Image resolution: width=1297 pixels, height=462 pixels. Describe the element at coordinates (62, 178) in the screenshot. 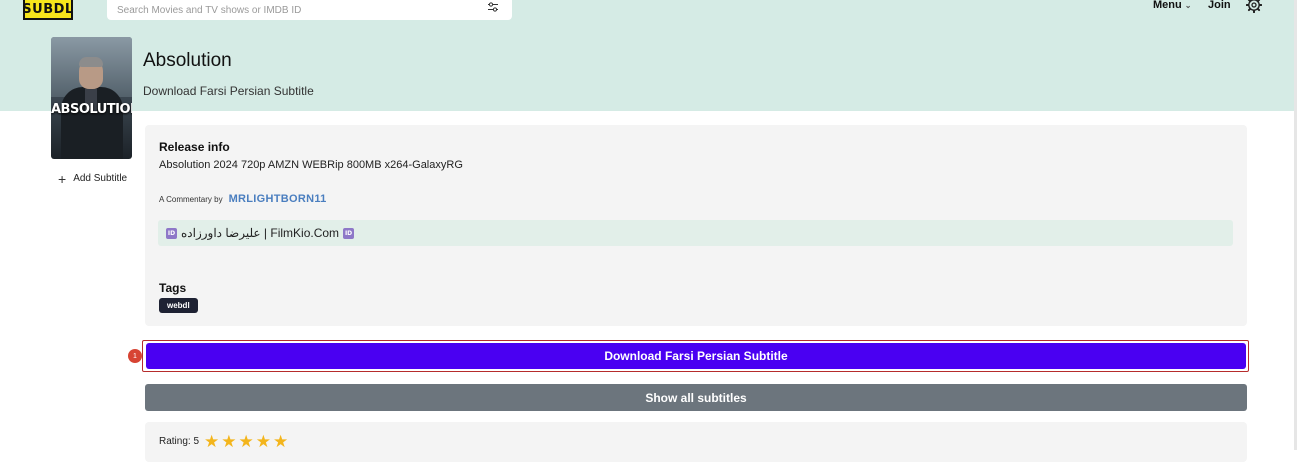

I see `plus-icon: +` at that location.